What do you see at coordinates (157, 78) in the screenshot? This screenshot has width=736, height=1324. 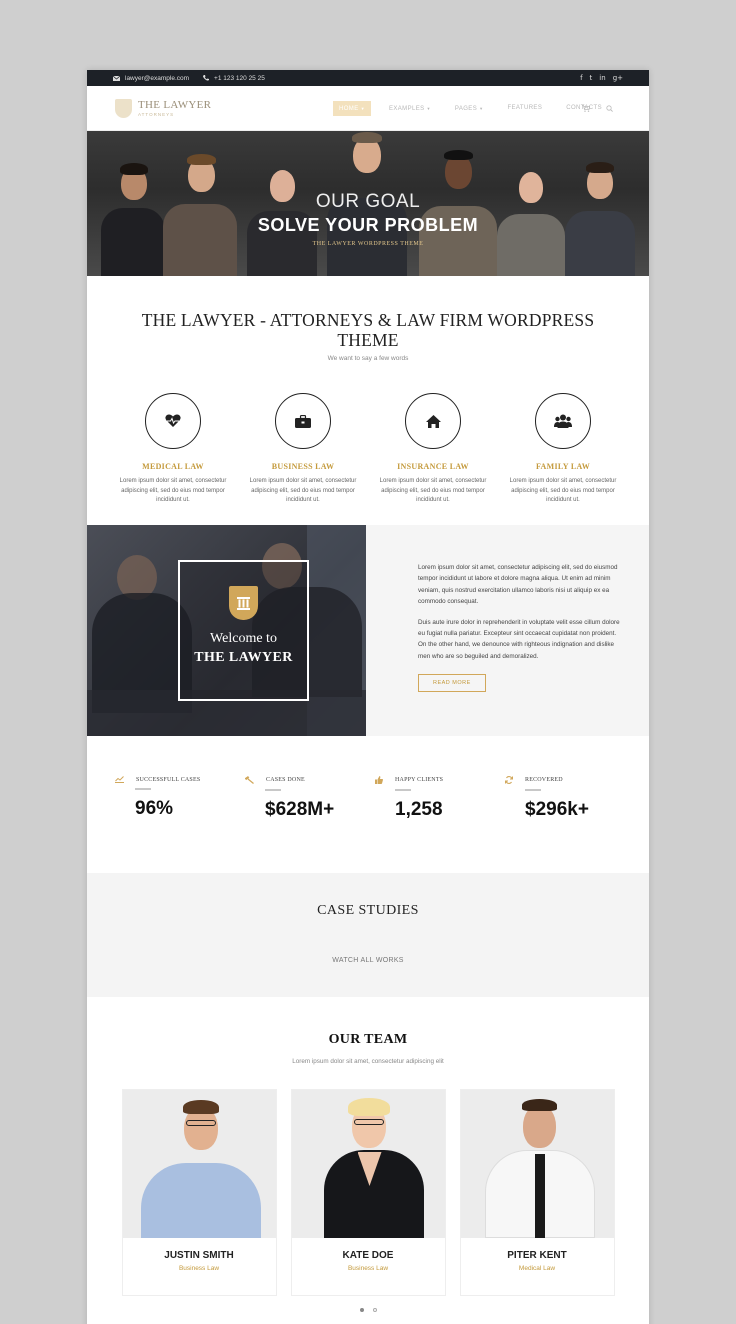 I see `email-text: lawyer@example.com` at bounding box center [157, 78].